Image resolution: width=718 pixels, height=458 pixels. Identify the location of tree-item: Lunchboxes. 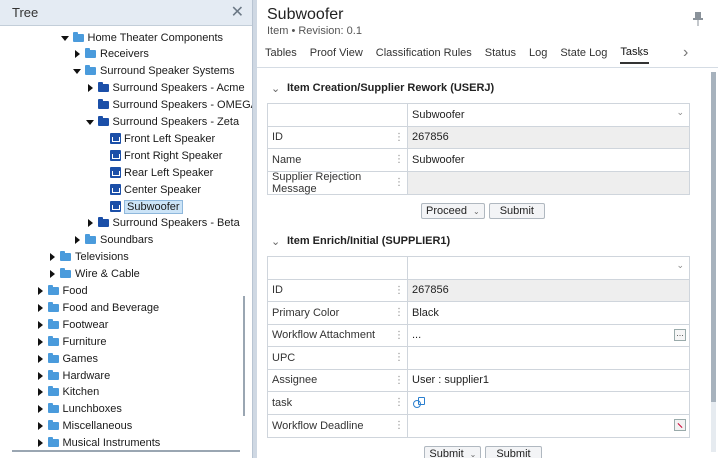
(79, 409).